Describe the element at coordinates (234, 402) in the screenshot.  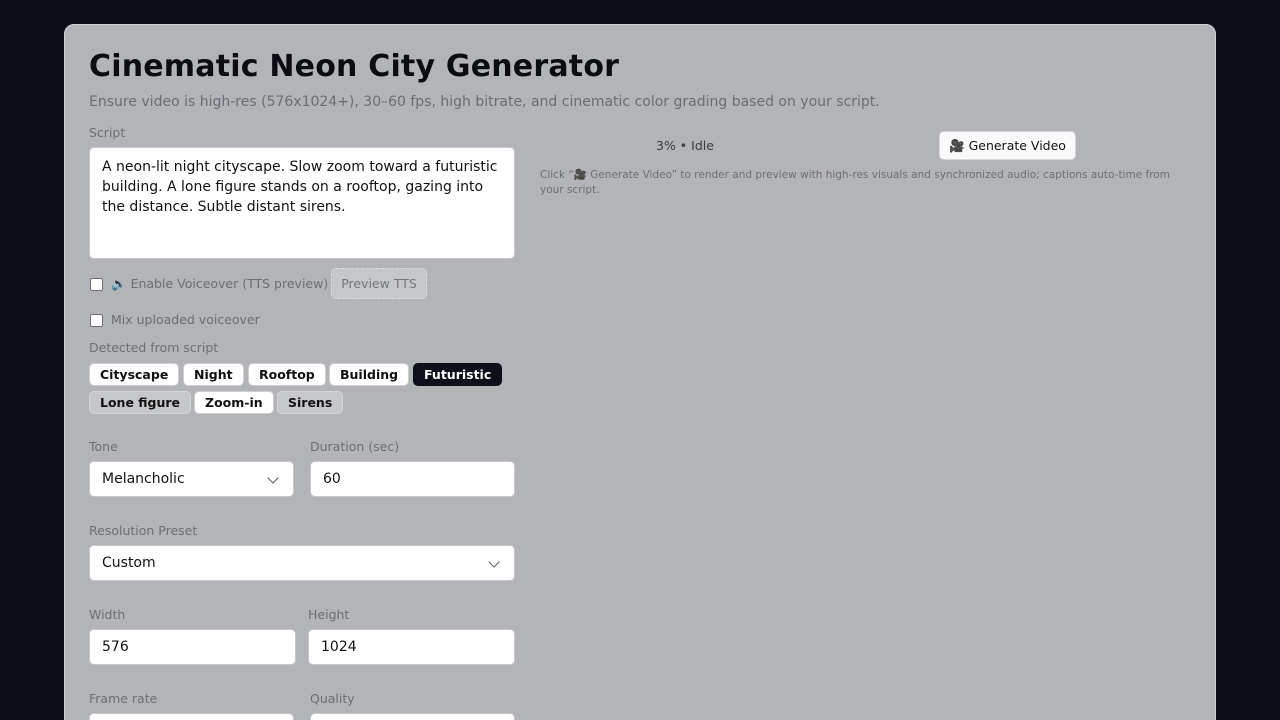
I see `chip-zoom-in: Zoom-in` at that location.